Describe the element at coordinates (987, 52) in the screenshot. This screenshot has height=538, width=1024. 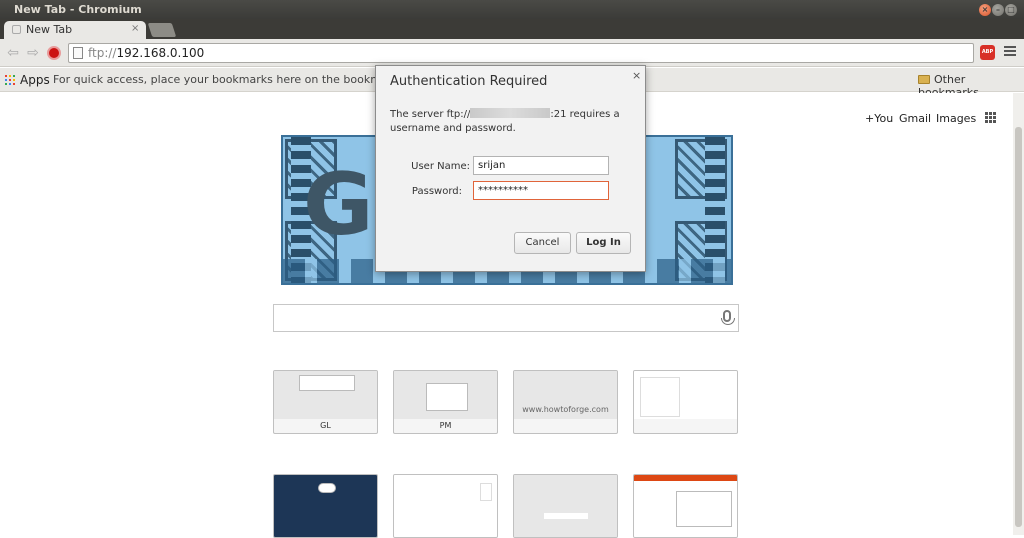
I see `adblock-icon: ABP` at that location.